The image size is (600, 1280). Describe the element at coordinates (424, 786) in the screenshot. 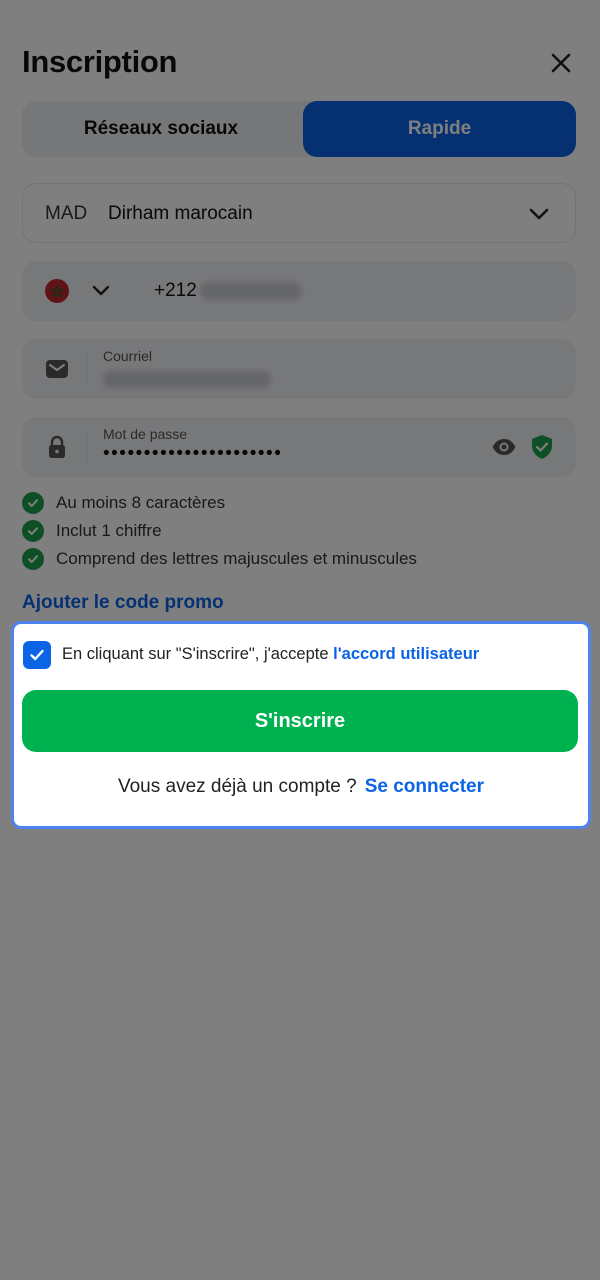

I see `login-link: Se connecter` at that location.